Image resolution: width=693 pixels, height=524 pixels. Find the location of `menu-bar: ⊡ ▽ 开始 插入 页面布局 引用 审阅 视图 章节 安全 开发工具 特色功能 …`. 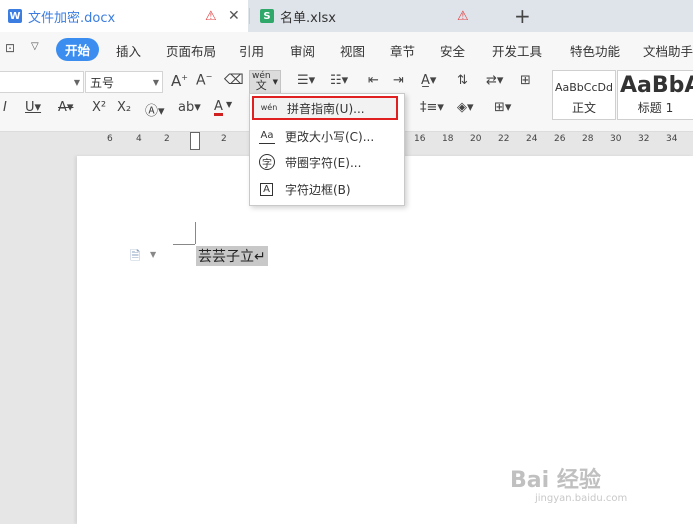

menu-bar: ⊡ ▽ 开始 插入 页面布局 引用 审阅 视图 章节 安全 开发工具 特色功能 … is located at coordinates (346, 49).